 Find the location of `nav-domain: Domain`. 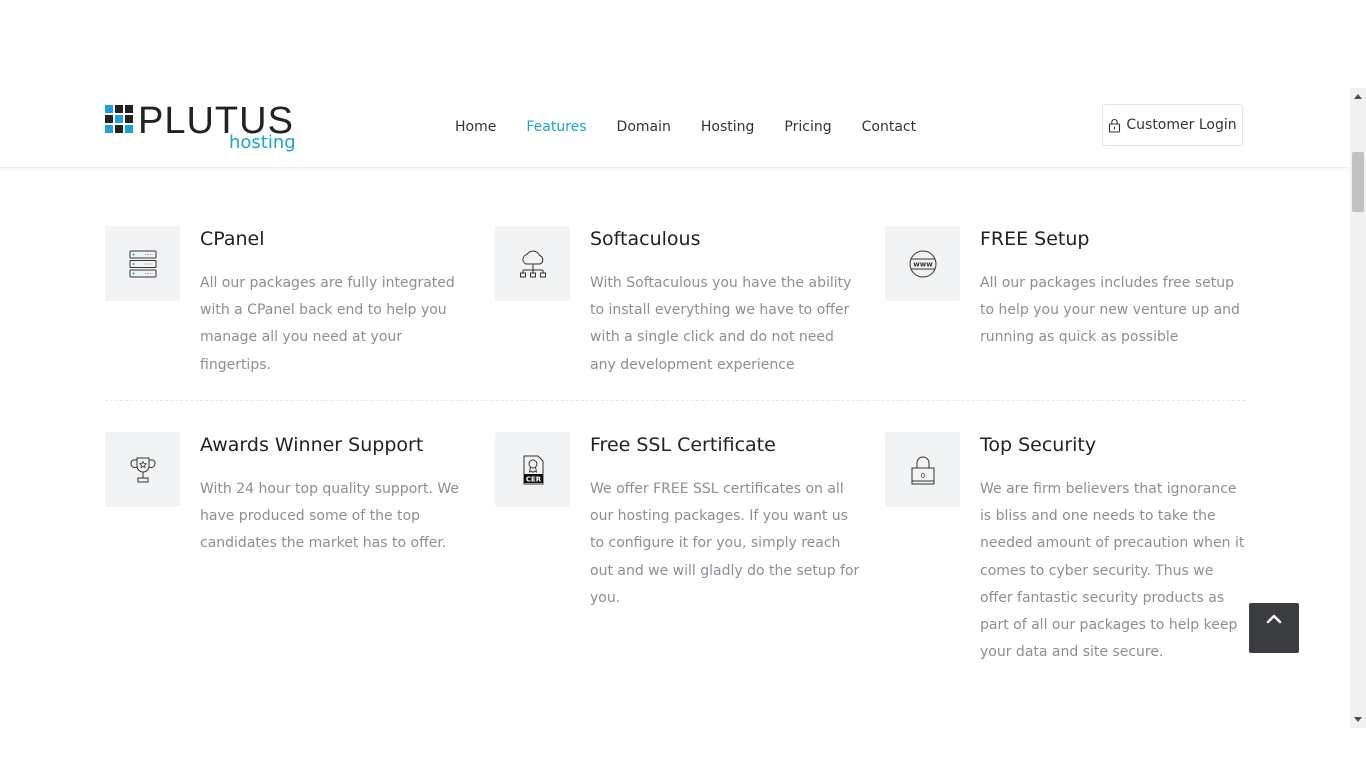

nav-domain: Domain is located at coordinates (644, 127).